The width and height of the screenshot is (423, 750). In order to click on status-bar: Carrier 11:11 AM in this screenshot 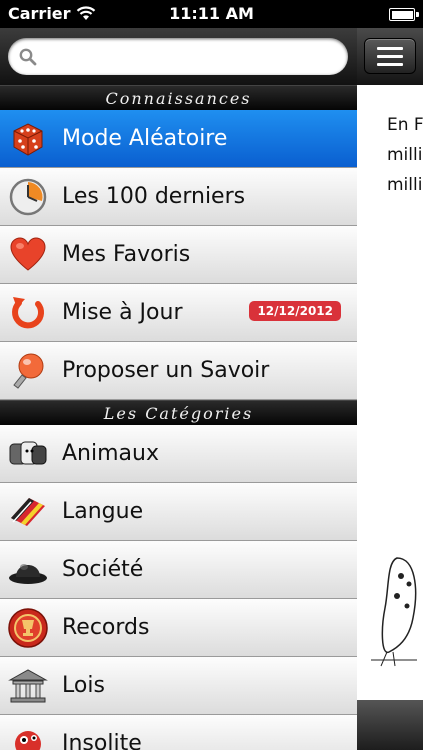, I will do `click(211, 14)`.